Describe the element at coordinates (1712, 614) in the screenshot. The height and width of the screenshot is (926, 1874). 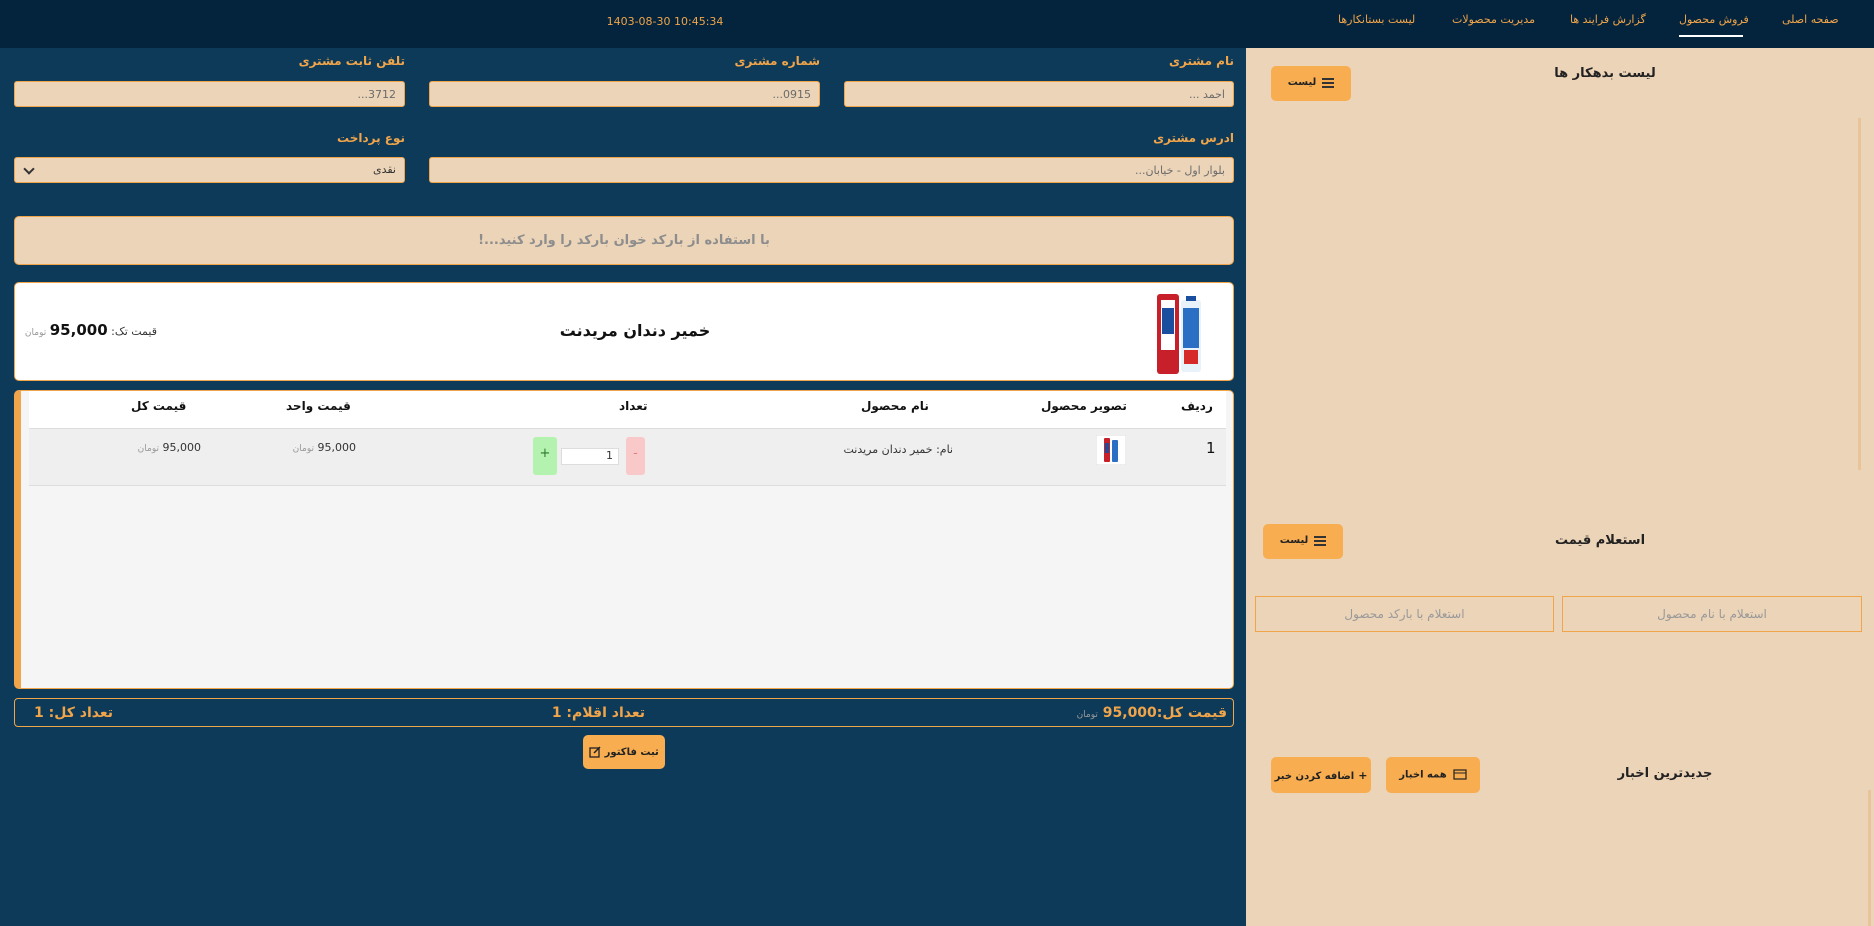
I see `inquiry-by-name-input: استعلام با نام محصول` at that location.